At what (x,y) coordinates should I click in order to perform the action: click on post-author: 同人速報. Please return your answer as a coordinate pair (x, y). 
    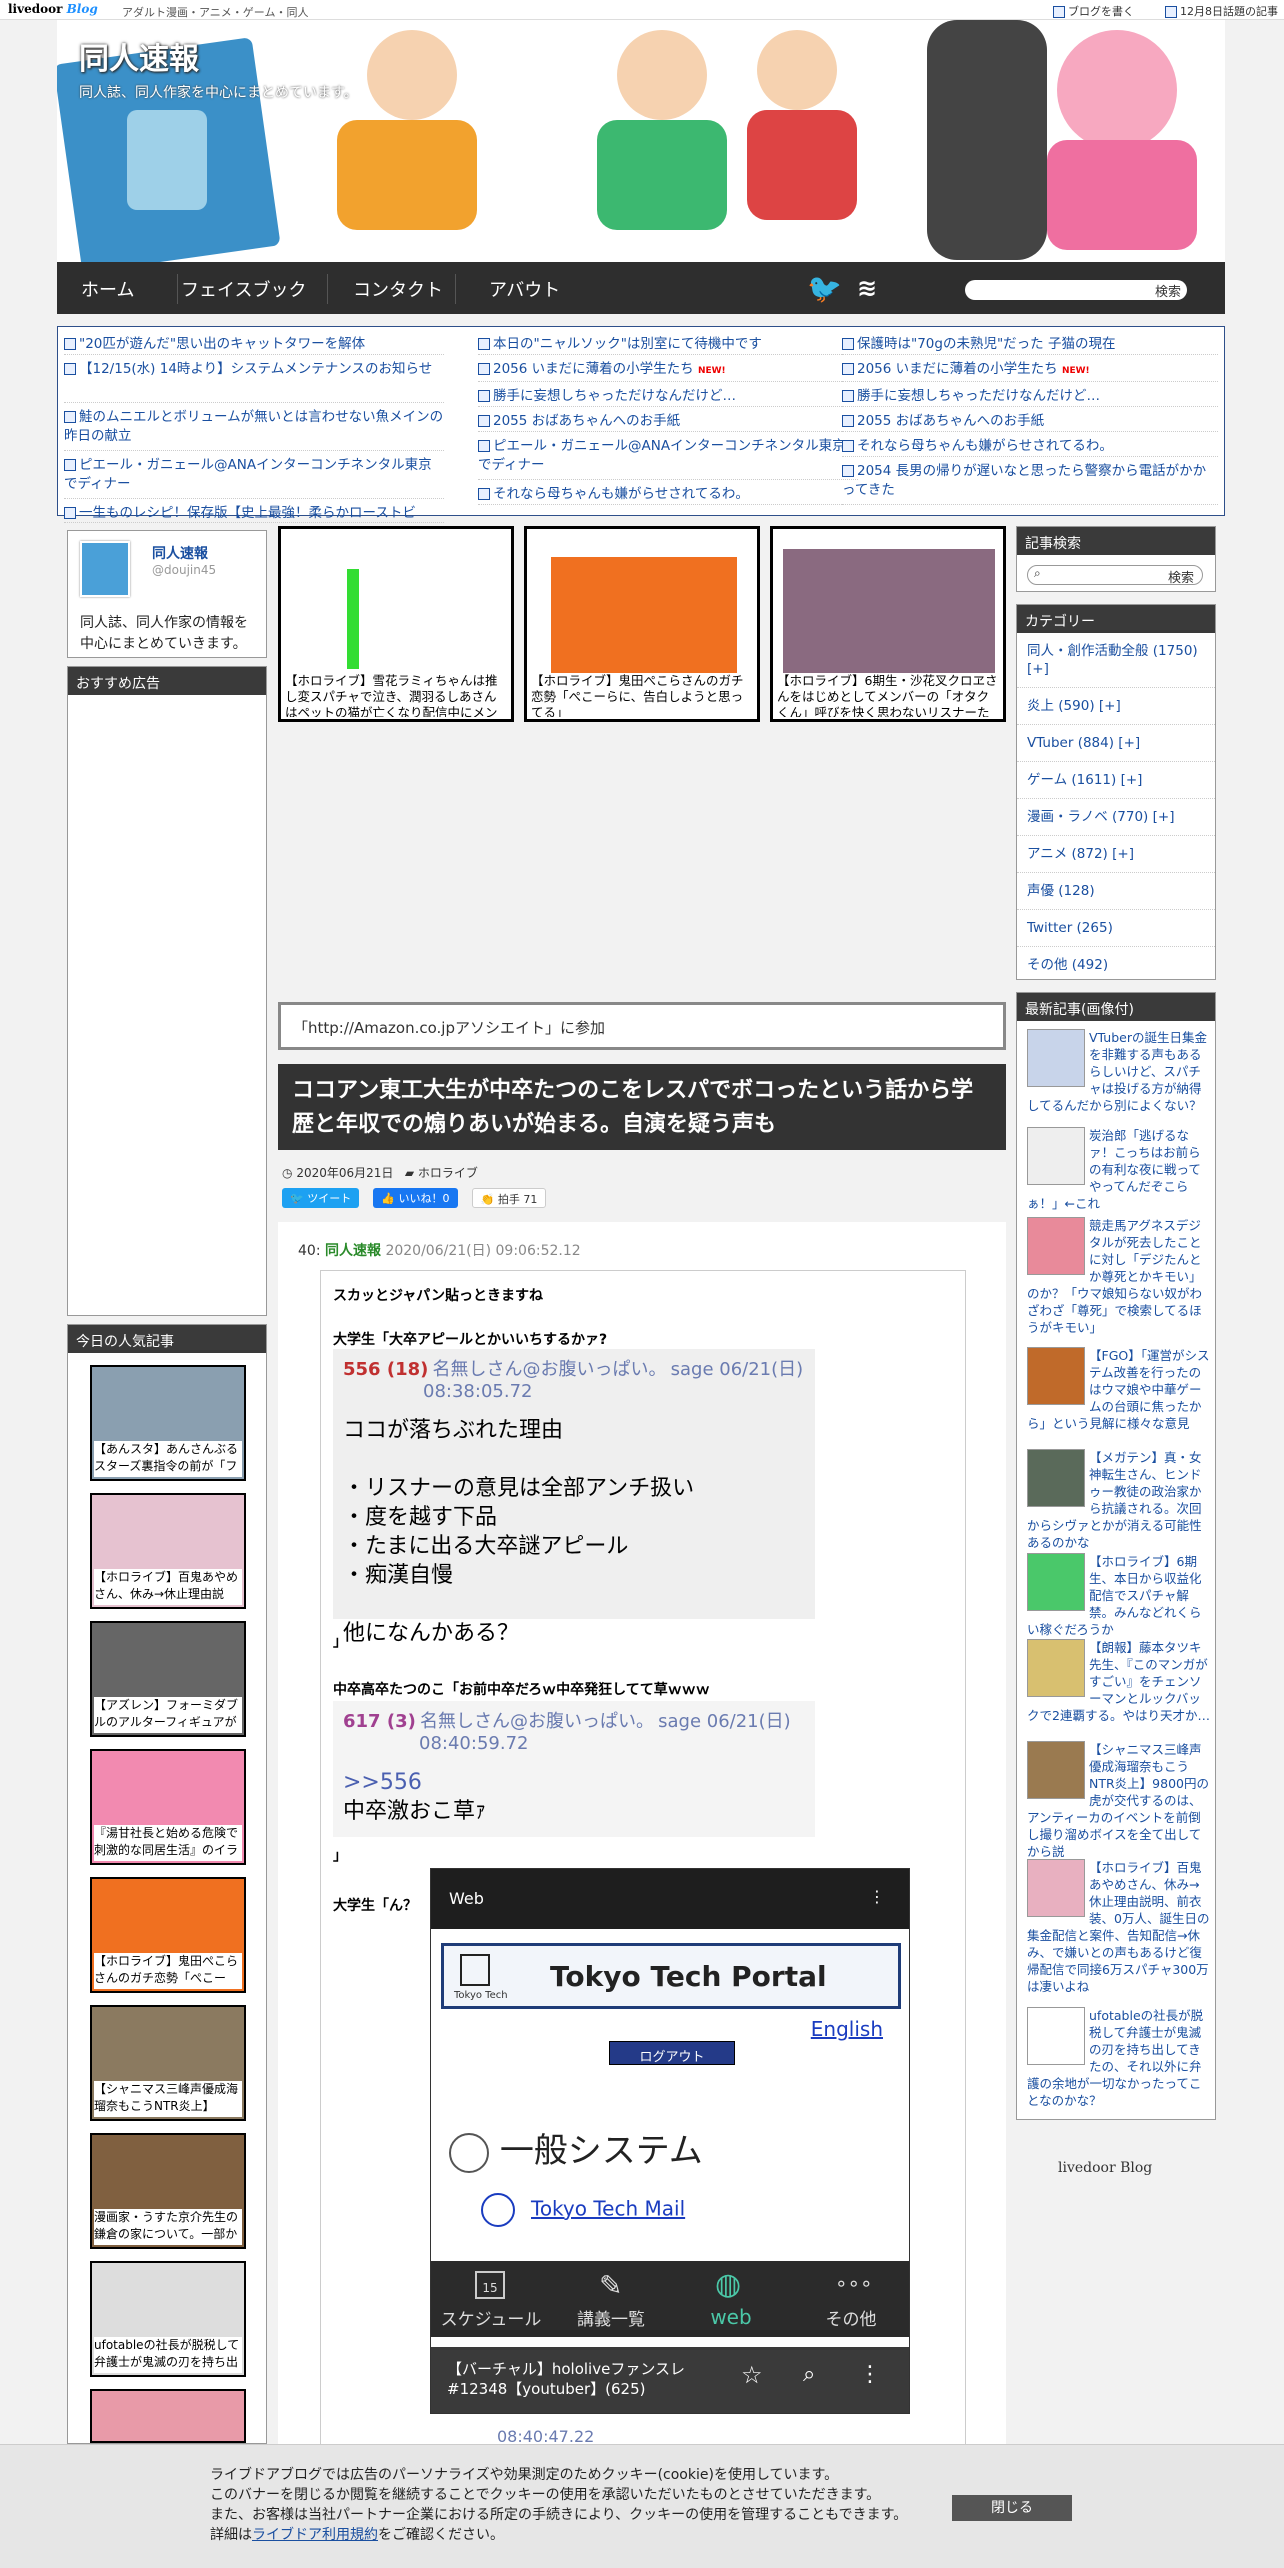
    Looking at the image, I should click on (353, 1251).